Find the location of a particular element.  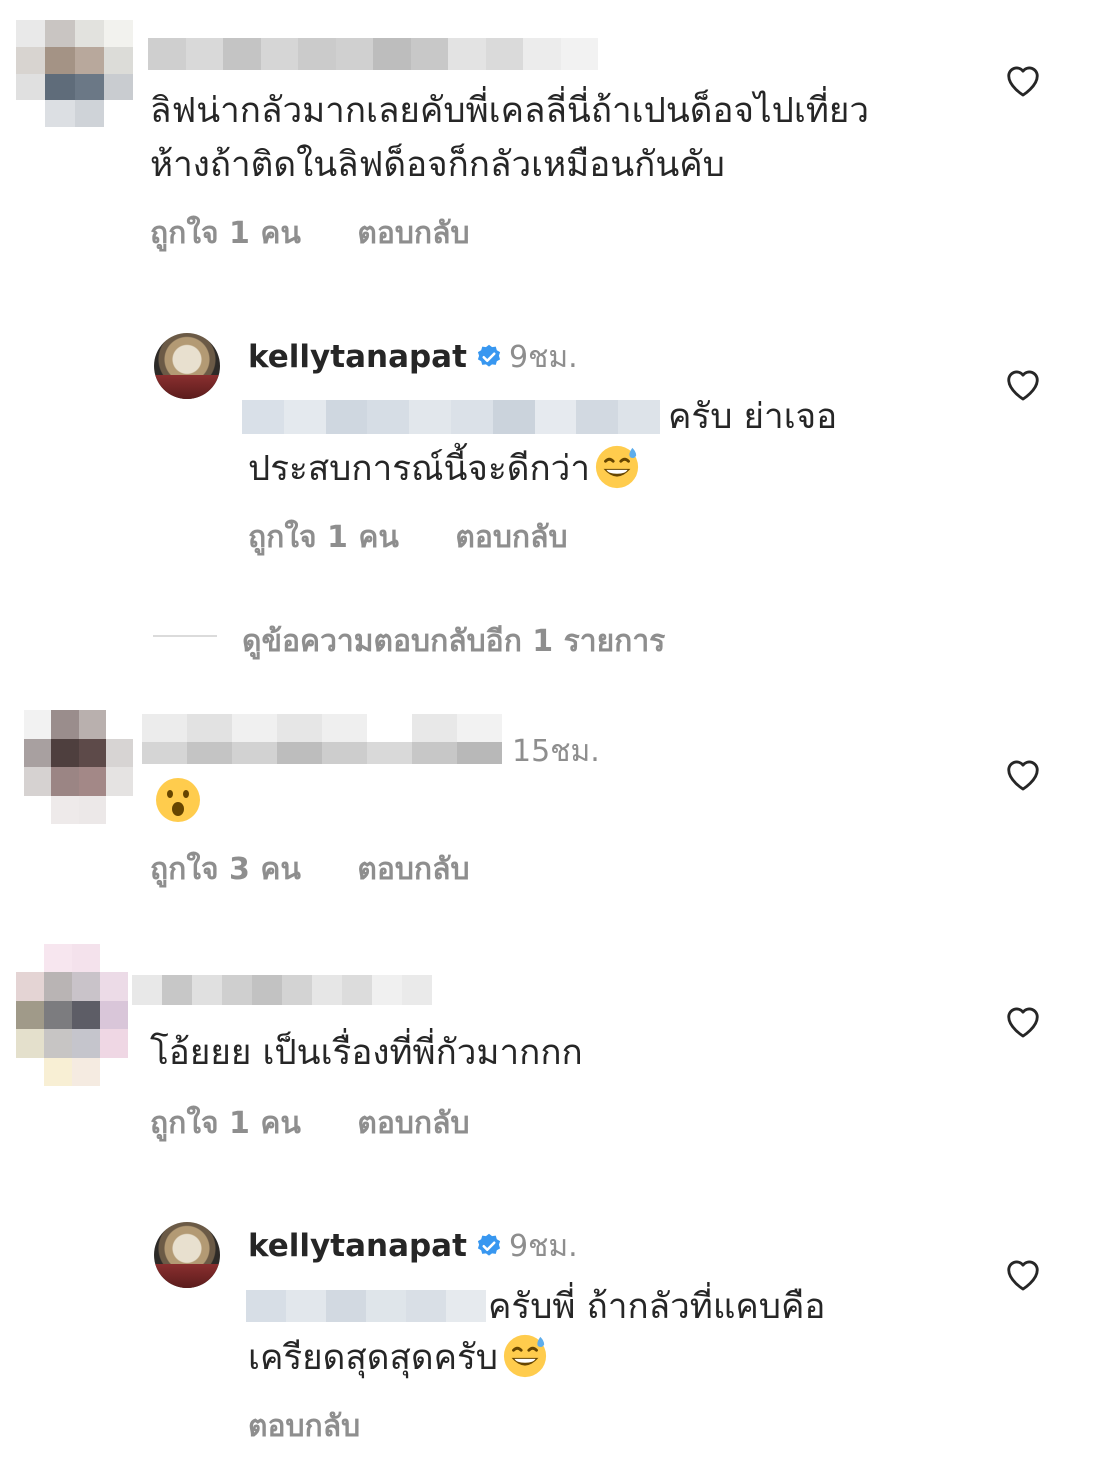

view-replies-button: ดูข้อความตอบกลับอีก 1 รายการ is located at coordinates (453, 641).